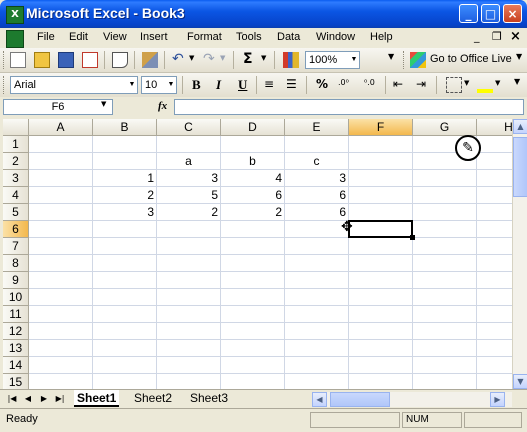 Image resolution: width=527 pixels, height=432 pixels. I want to click on row-header-7: 7, so click(16, 246).